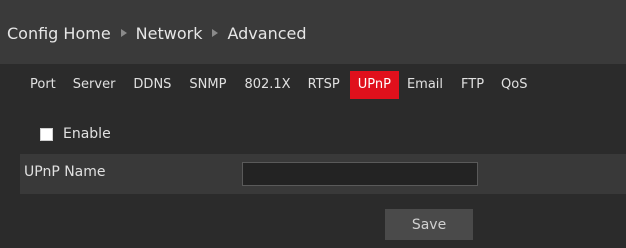 The width and height of the screenshot is (626, 248). I want to click on enable-row: Enable, so click(75, 134).